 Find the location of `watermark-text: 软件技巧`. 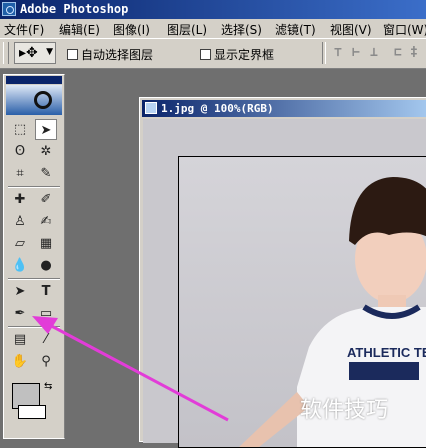

watermark-text: 软件技巧 is located at coordinates (344, 410).